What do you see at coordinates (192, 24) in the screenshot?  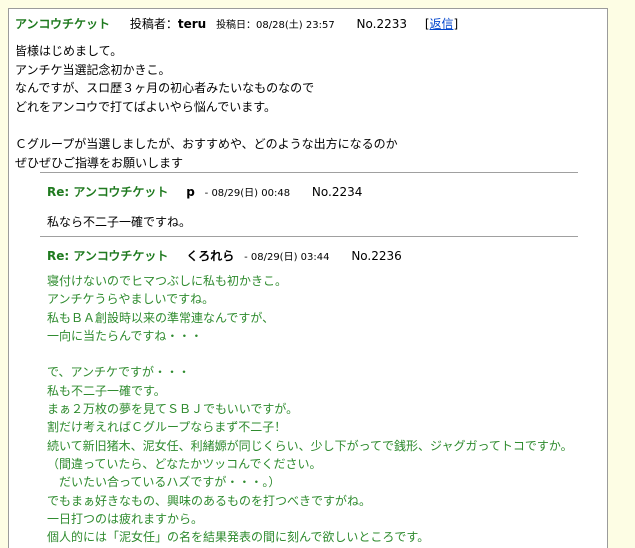 I see `post-author: teru` at bounding box center [192, 24].